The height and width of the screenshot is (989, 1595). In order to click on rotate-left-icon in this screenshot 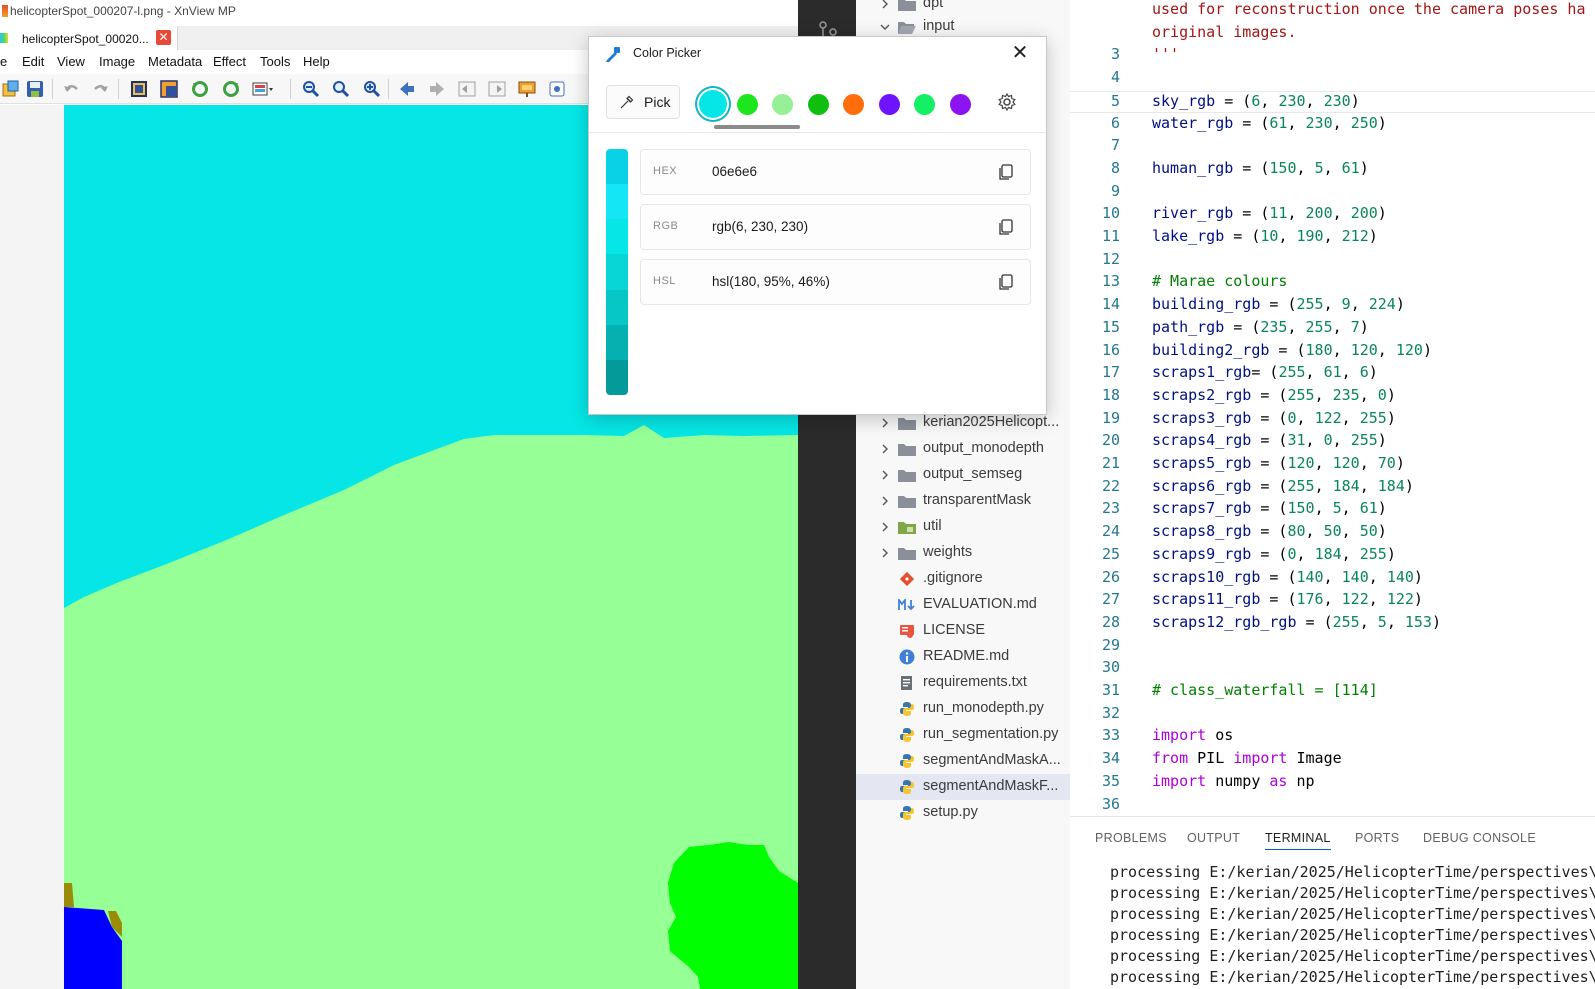, I will do `click(200, 89)`.